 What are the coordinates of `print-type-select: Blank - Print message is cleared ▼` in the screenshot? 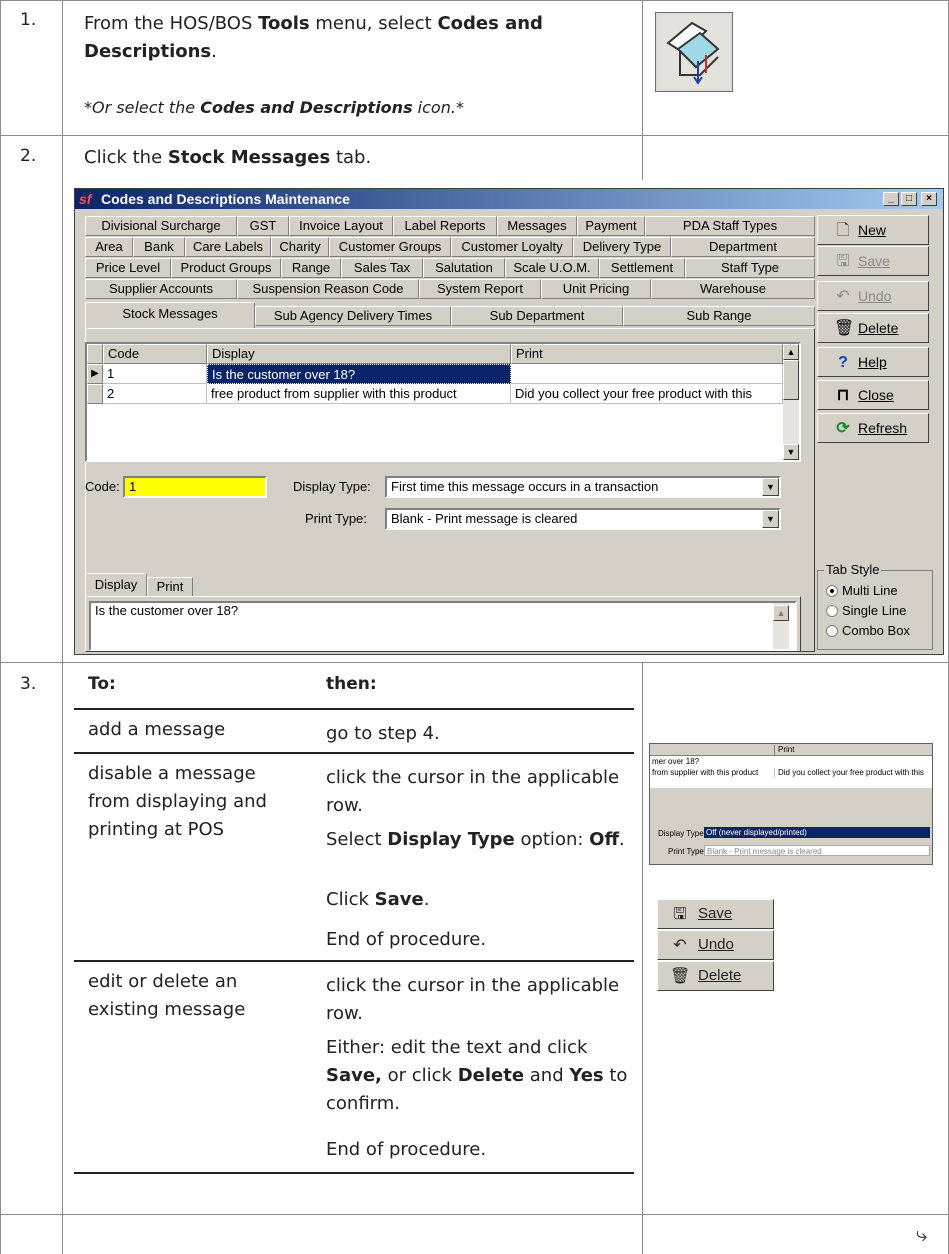 It's located at (583, 519).